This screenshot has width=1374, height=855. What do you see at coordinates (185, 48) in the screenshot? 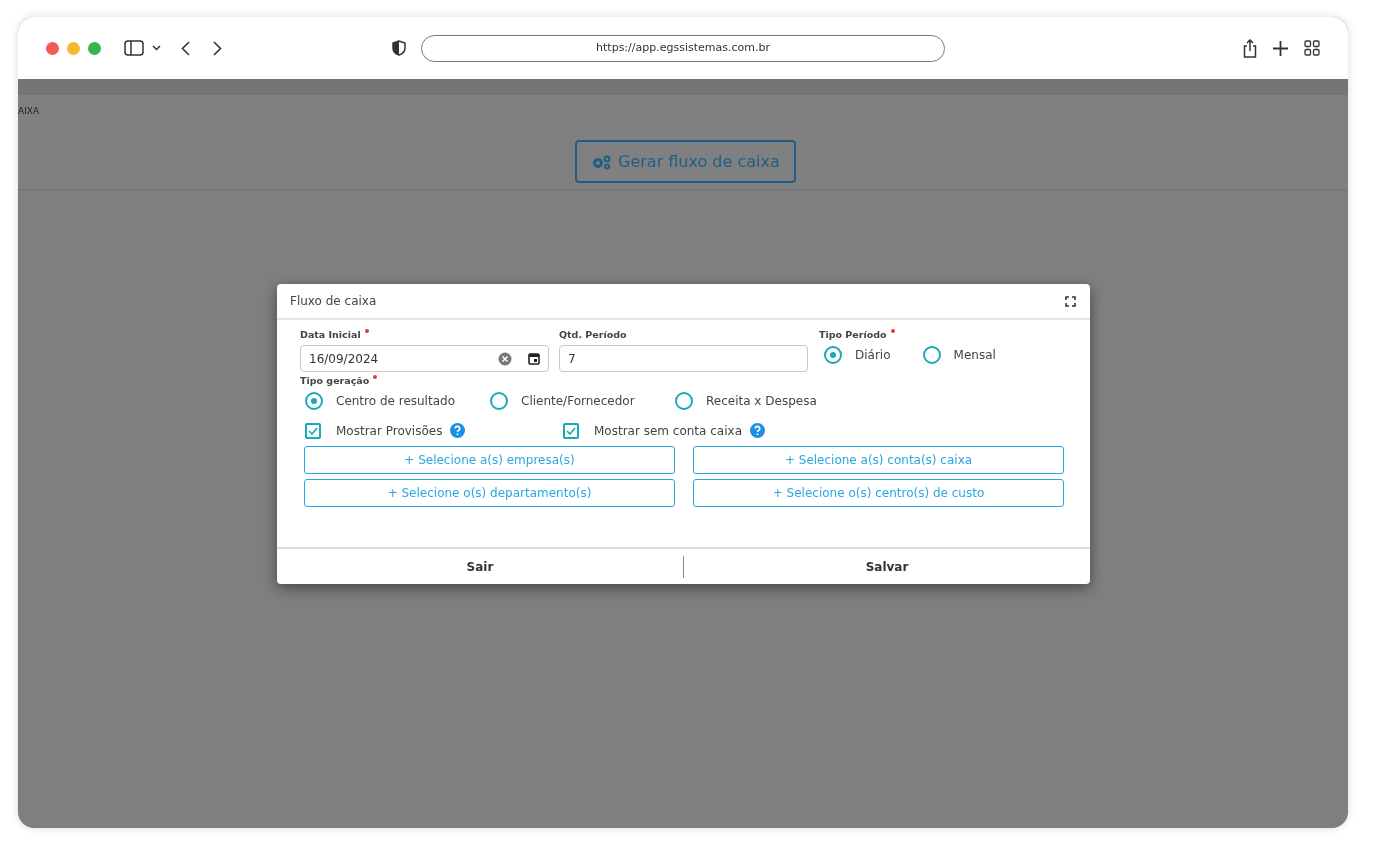
I see `back-icon` at bounding box center [185, 48].